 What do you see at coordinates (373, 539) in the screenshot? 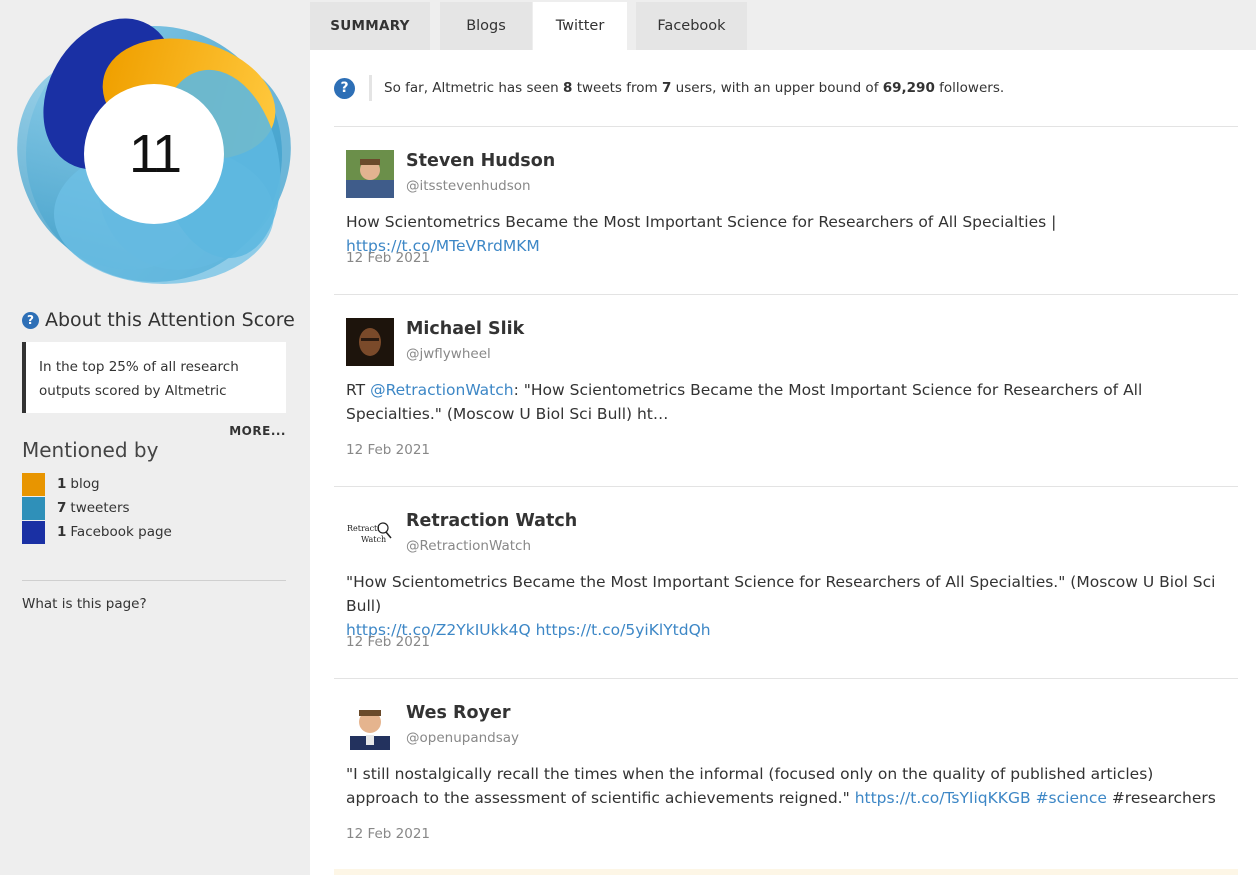
I see `svg-text: Watch` at bounding box center [373, 539].